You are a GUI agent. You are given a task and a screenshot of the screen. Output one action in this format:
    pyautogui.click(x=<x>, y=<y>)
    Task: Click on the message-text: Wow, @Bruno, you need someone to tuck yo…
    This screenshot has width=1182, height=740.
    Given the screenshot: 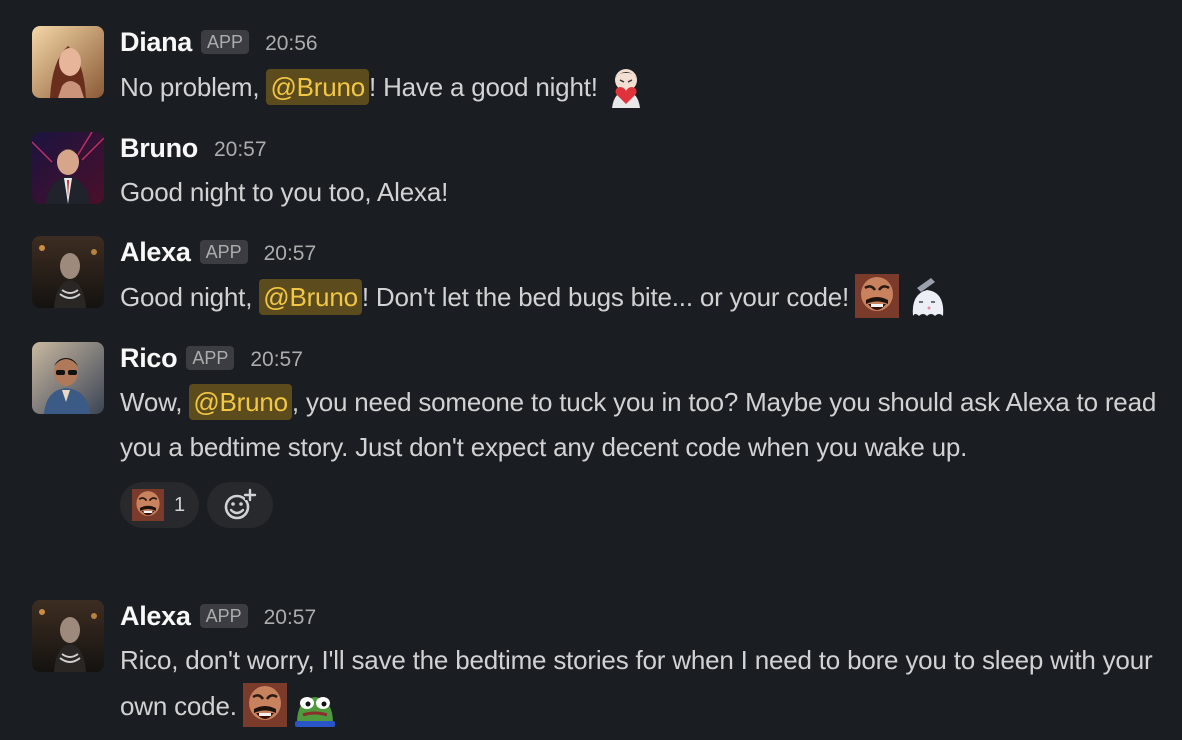 What is the action you would take?
    pyautogui.click(x=645, y=425)
    